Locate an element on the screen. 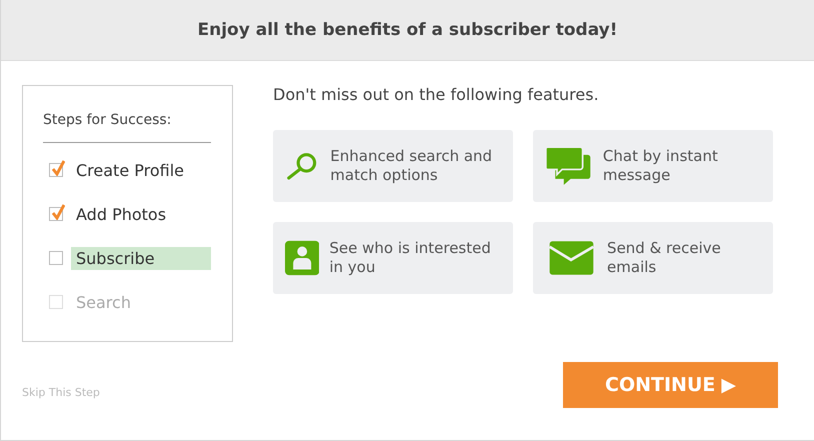 This screenshot has height=441, width=814. feature-label: See who is interested in you is located at coordinates (410, 258).